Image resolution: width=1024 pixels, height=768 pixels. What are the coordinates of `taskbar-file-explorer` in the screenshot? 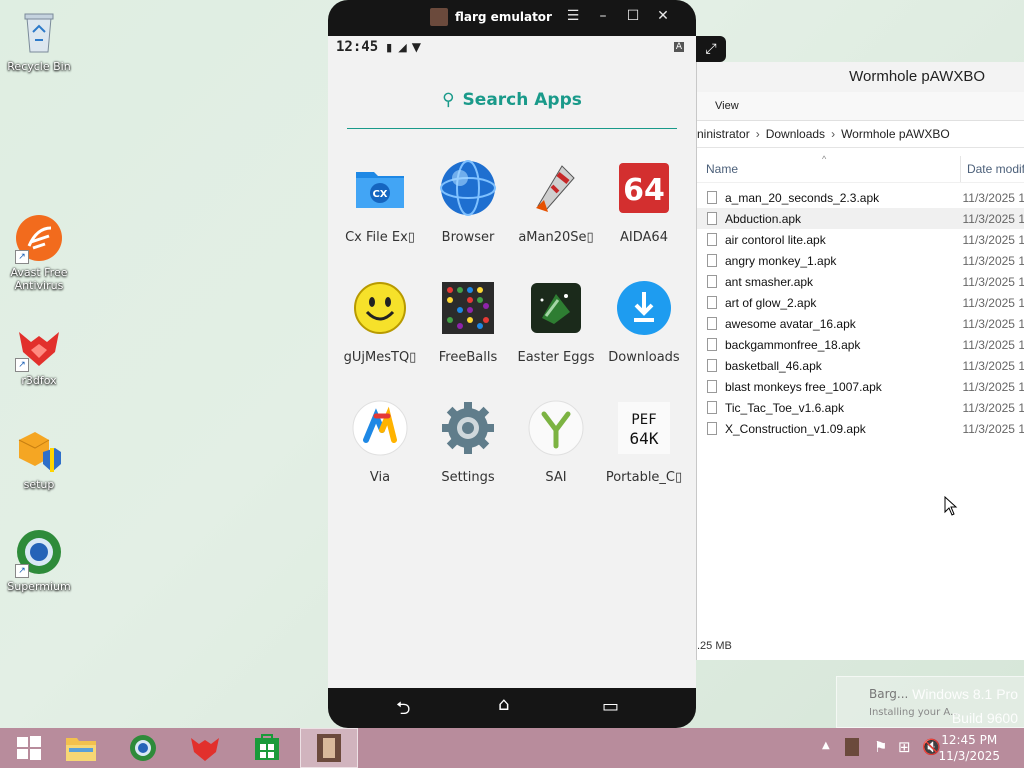 It's located at (81, 748).